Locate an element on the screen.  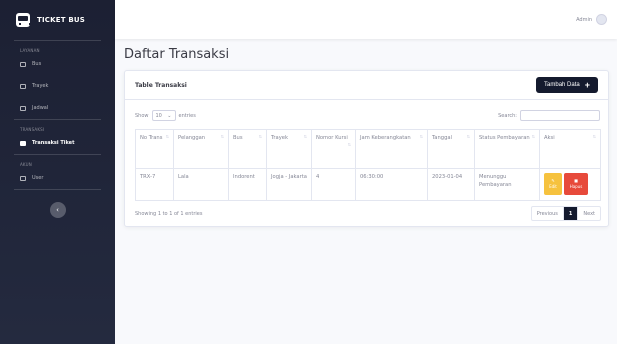
entries-info: Showing 1 to 1 of 1 entries is located at coordinates (169, 213).